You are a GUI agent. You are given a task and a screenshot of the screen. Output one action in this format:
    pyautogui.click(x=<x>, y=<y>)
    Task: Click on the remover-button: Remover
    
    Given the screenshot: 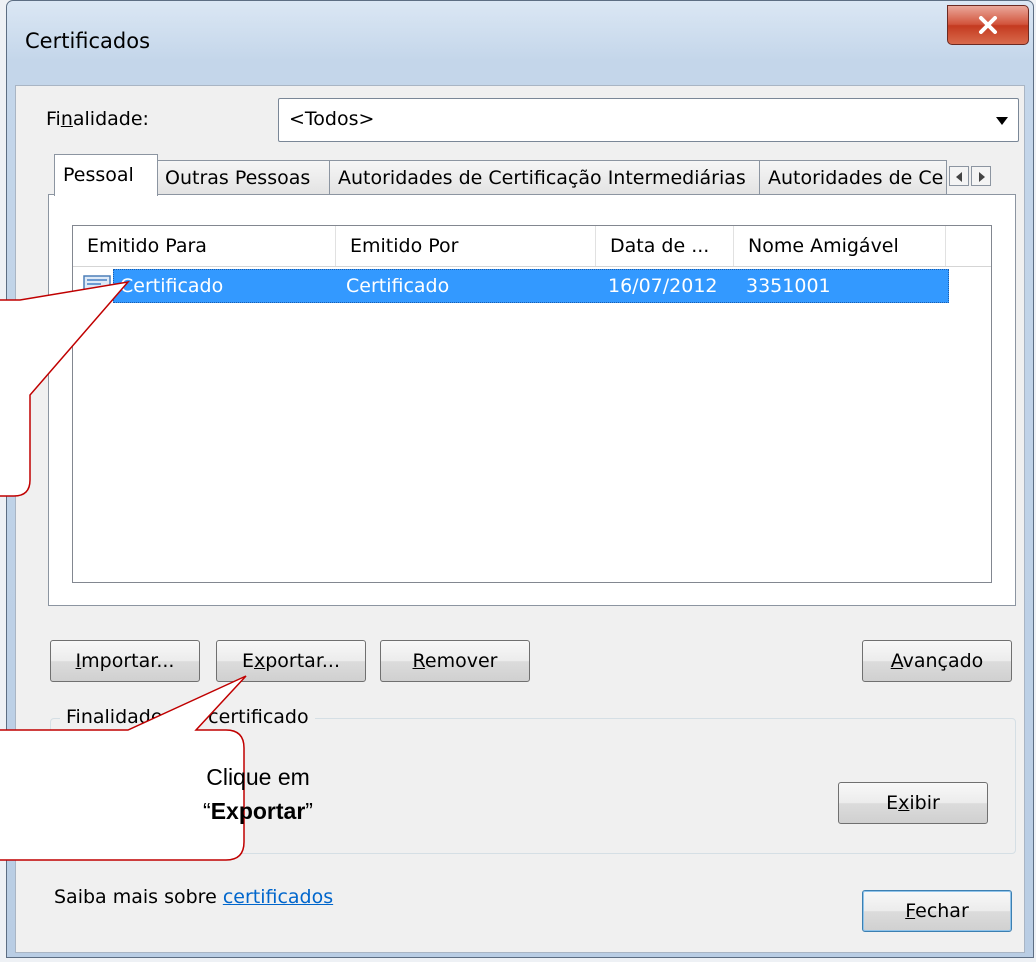 What is the action you would take?
    pyautogui.click(x=455, y=661)
    